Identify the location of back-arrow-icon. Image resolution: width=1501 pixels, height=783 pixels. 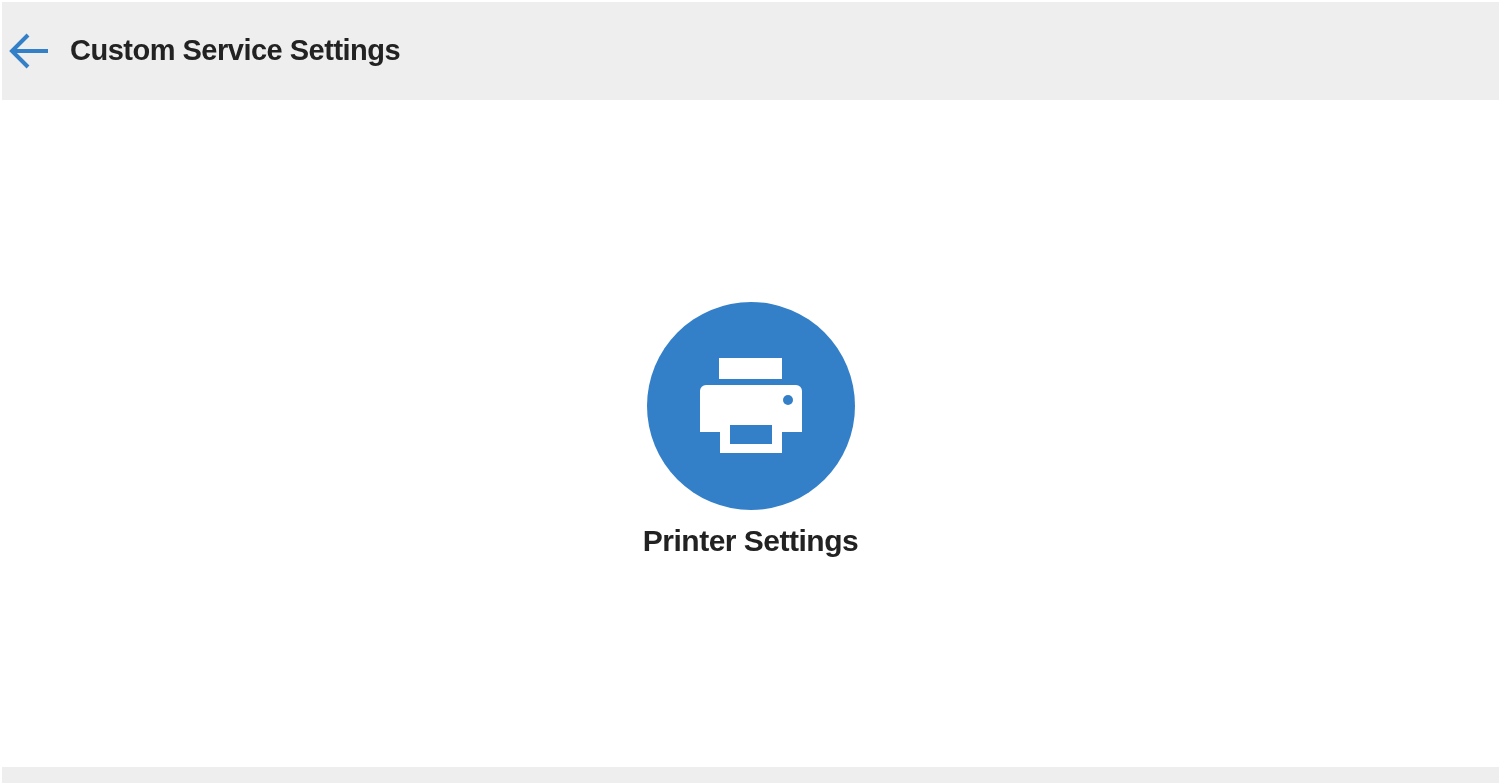
(29, 51).